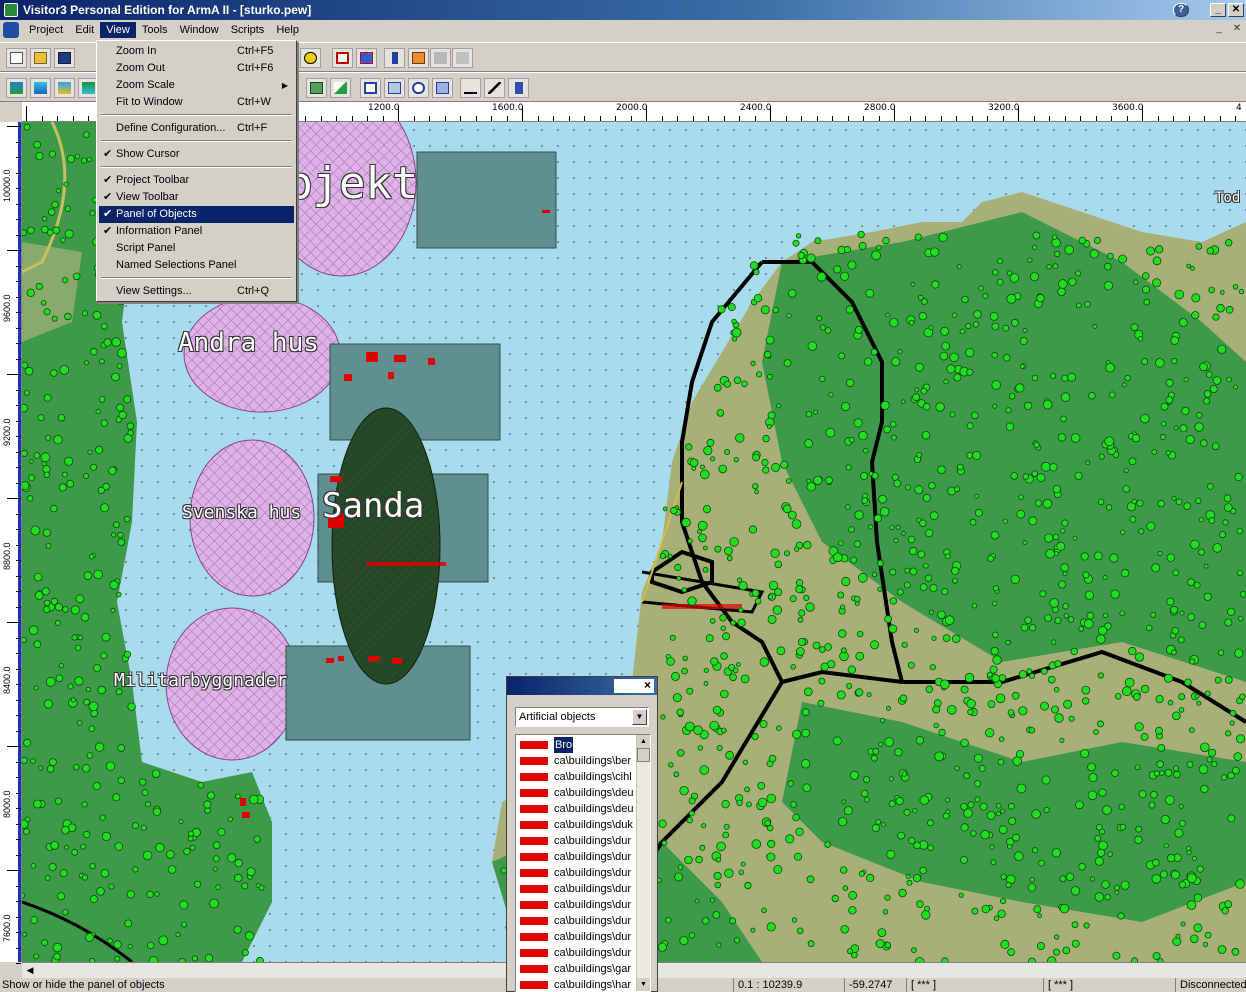  I want to click on help-icon: ?, so click(1181, 10).